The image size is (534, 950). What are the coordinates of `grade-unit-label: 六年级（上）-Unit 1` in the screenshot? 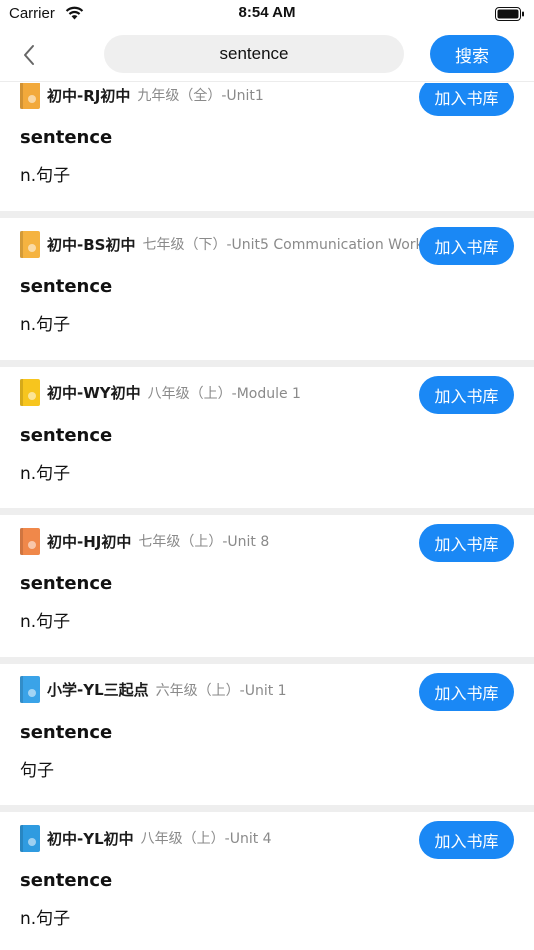 It's located at (221, 690).